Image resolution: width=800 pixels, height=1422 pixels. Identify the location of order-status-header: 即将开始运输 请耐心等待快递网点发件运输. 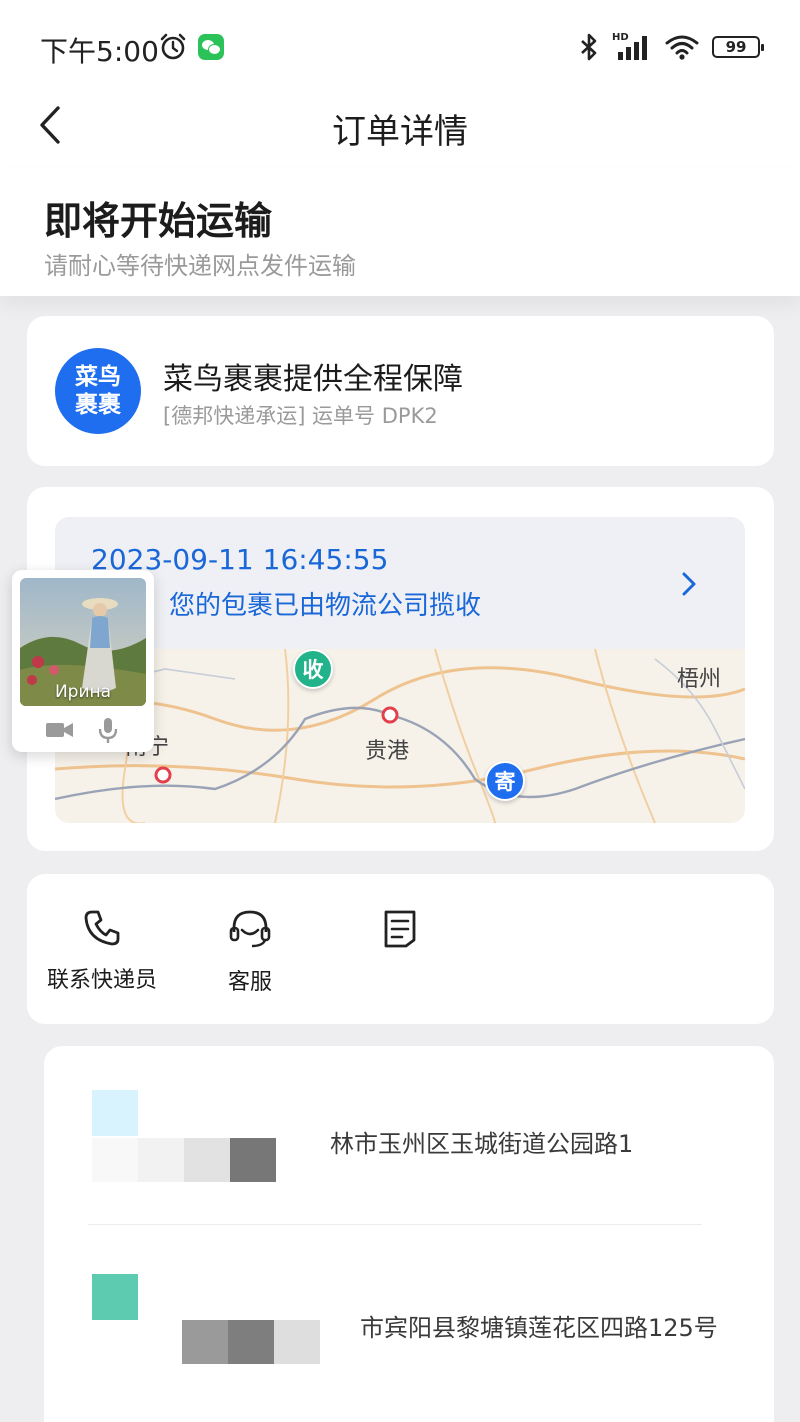
(400, 232).